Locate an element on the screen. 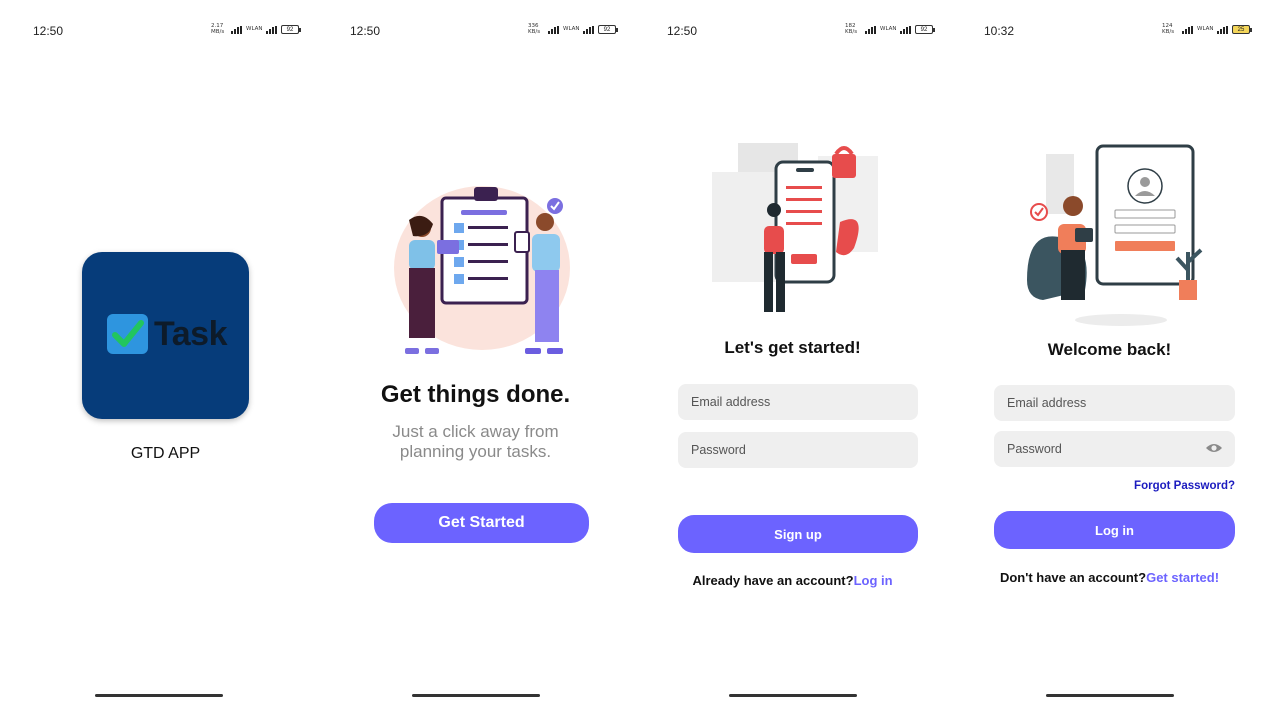 Image resolution: width=1280 pixels, height=716 pixels. status-bar-icons: 2.17 MB/s WLAN 92 is located at coordinates (256, 29).